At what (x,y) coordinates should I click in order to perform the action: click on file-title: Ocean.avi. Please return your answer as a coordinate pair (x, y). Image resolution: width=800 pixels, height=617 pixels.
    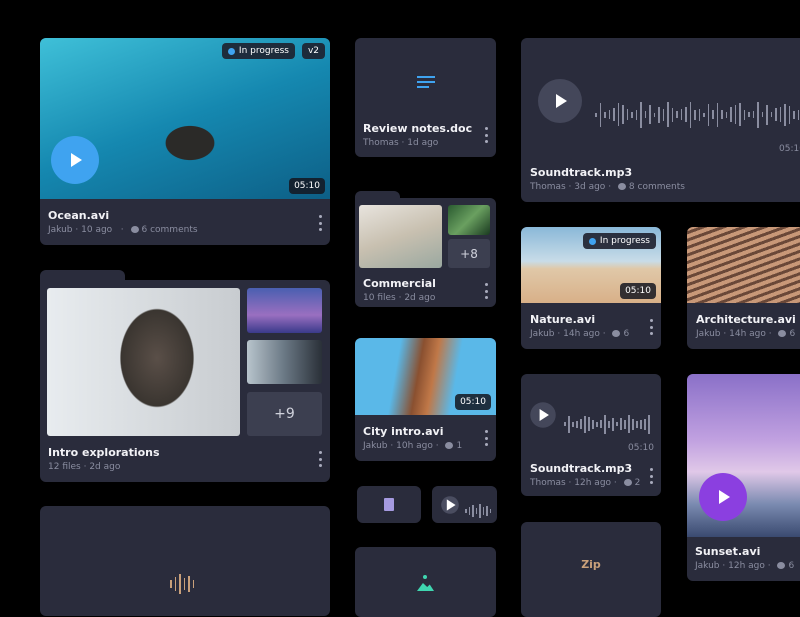
    Looking at the image, I should click on (79, 215).